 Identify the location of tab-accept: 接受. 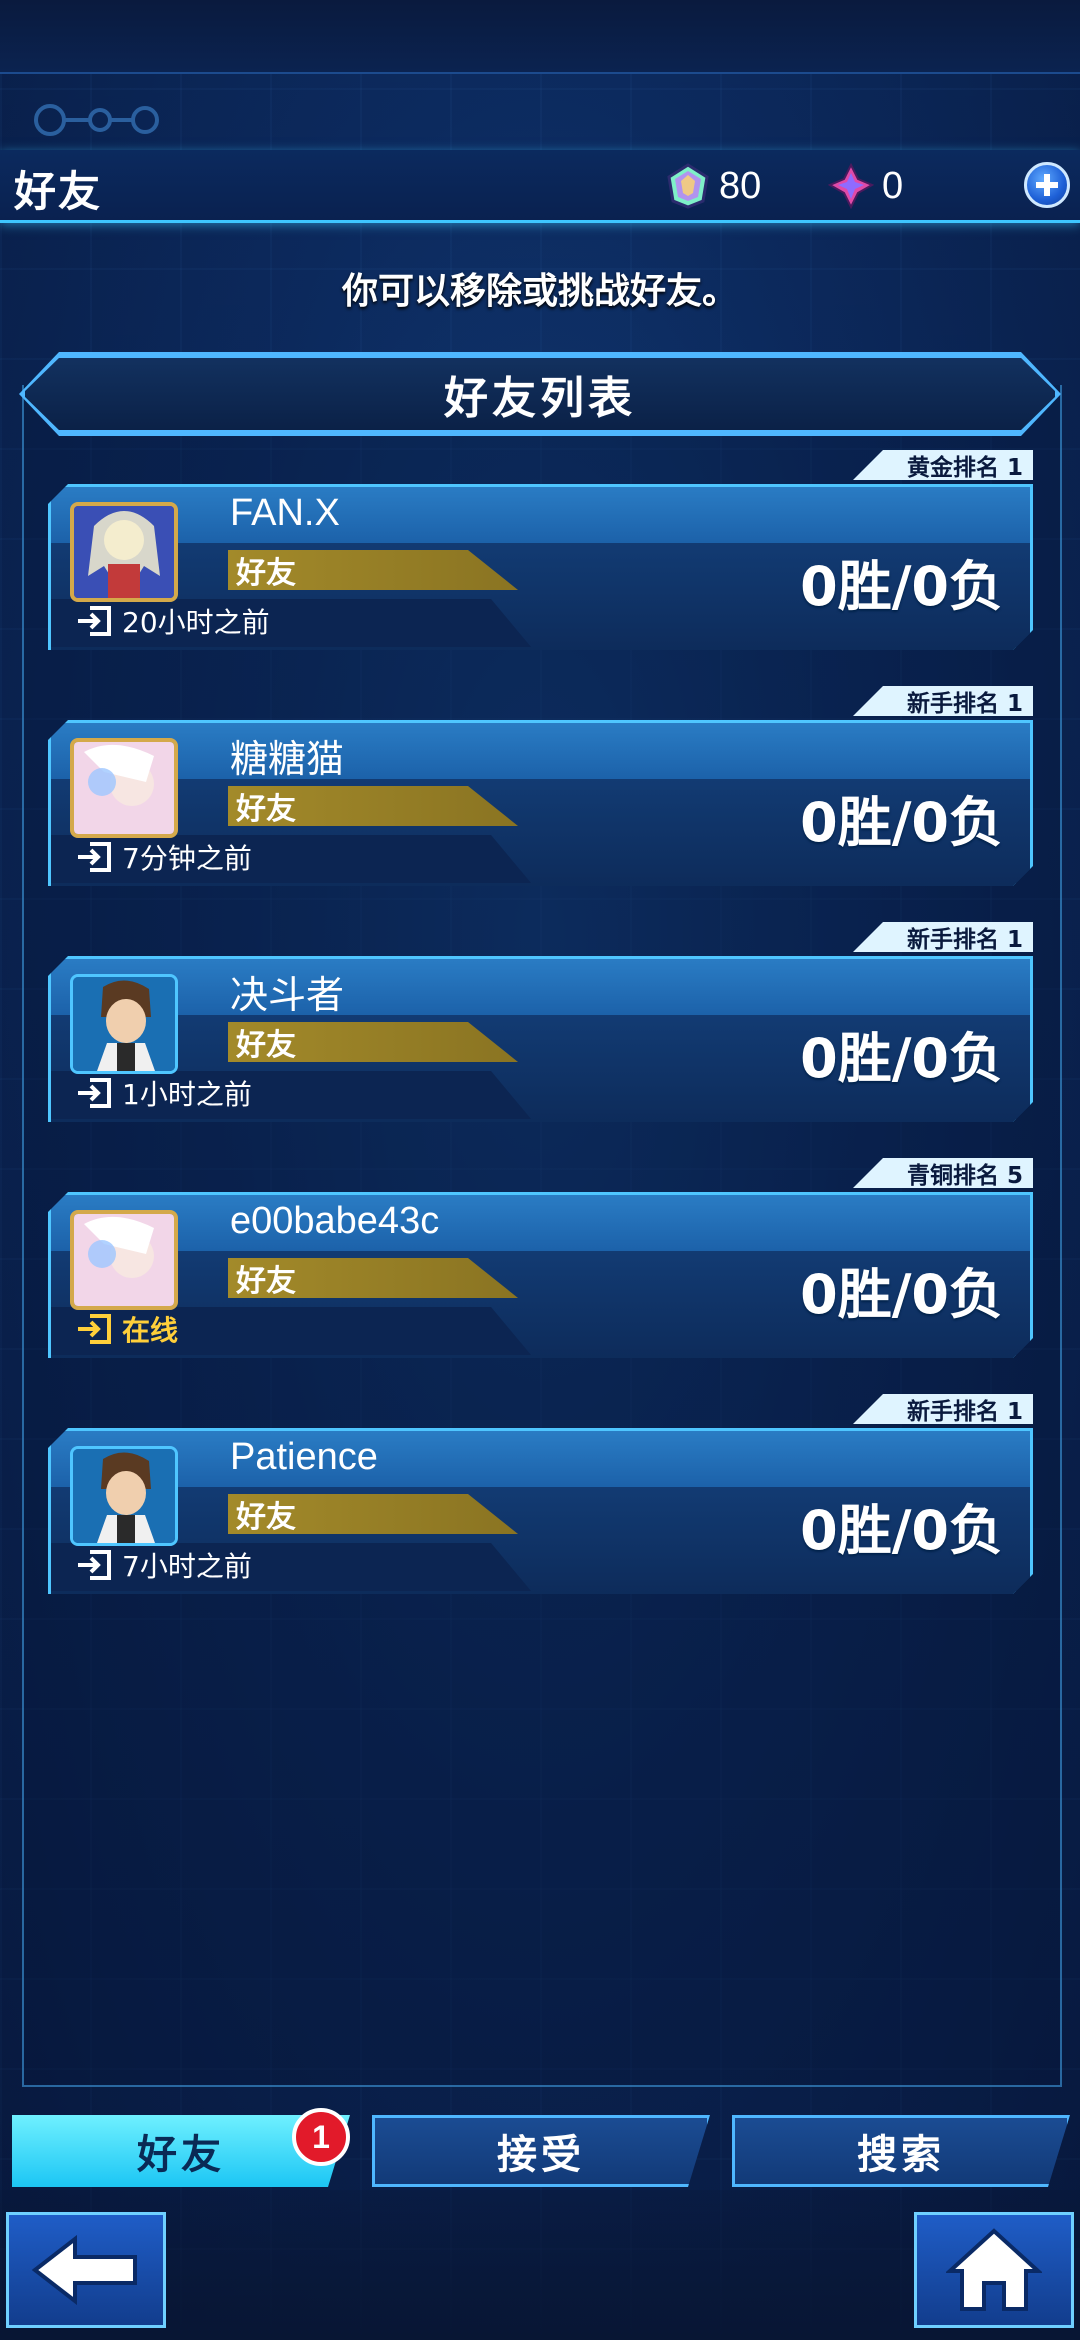
(541, 2151).